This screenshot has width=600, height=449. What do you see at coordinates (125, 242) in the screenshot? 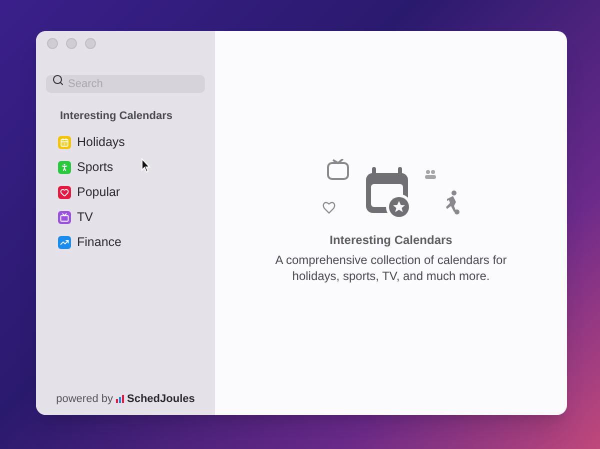
I see `sidebar-item: Finance` at bounding box center [125, 242].